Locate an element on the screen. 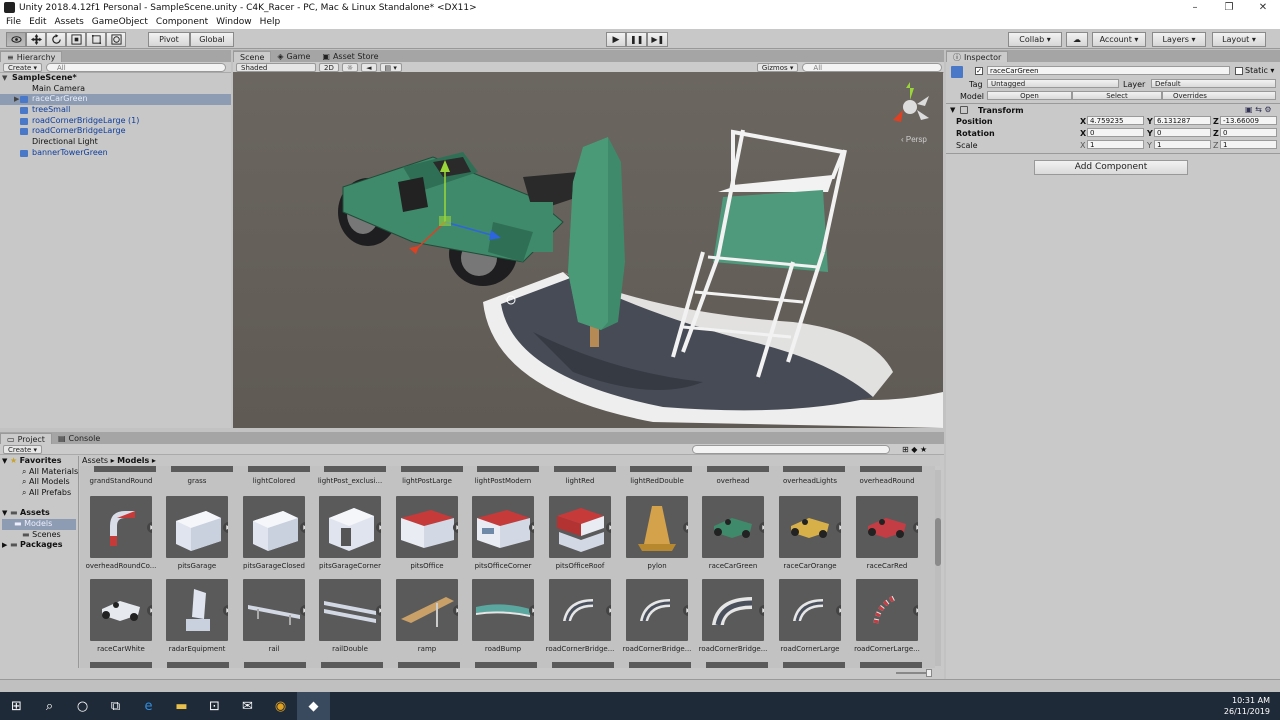 Image resolution: width=1280 pixels, height=720 pixels. menu-gameobject: GameObject is located at coordinates (120, 22).